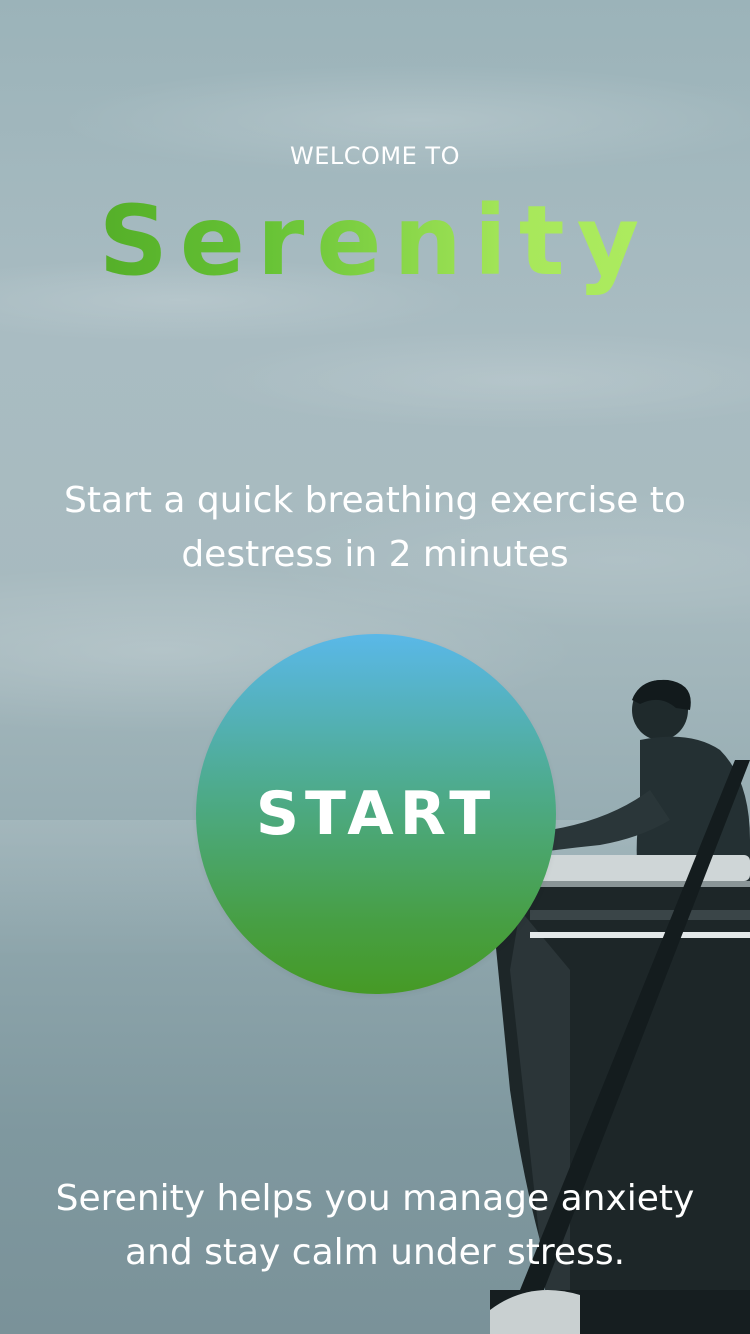 The width and height of the screenshot is (750, 1334). Describe the element at coordinates (375, 241) in the screenshot. I see `brand-logo-text: Serenity` at that location.